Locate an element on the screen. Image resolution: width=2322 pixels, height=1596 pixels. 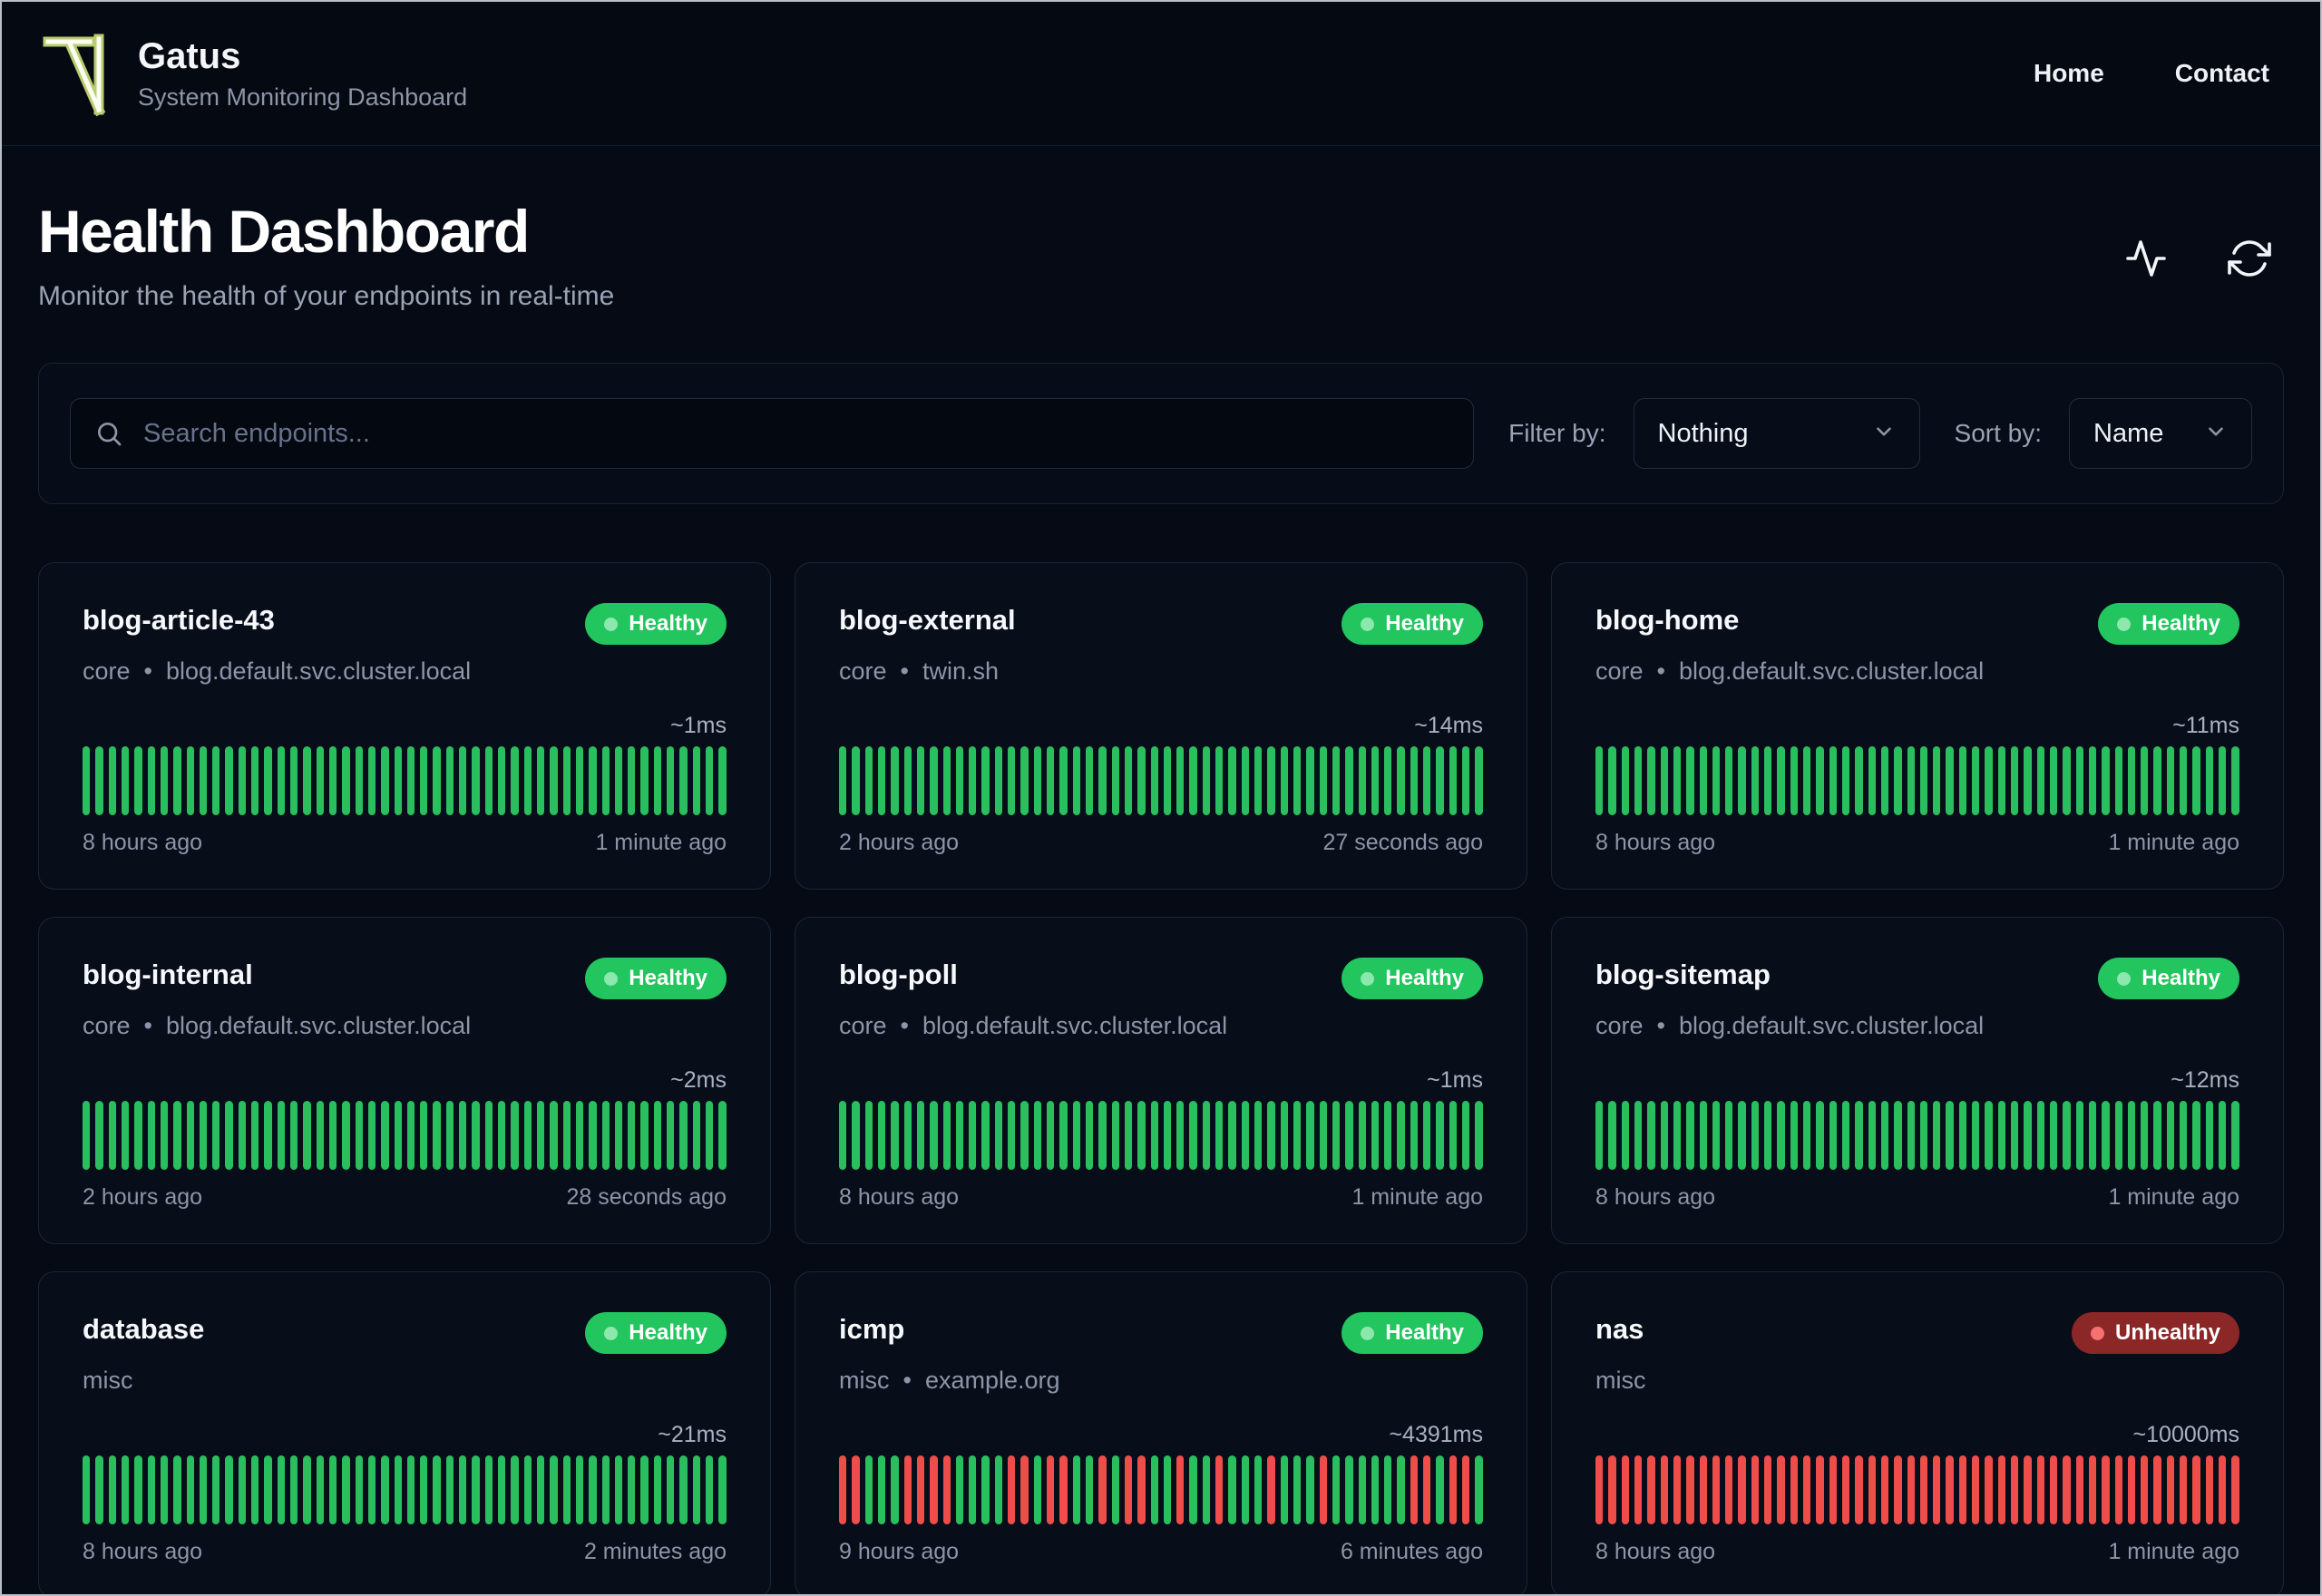
title-actions is located at coordinates (2204, 260).